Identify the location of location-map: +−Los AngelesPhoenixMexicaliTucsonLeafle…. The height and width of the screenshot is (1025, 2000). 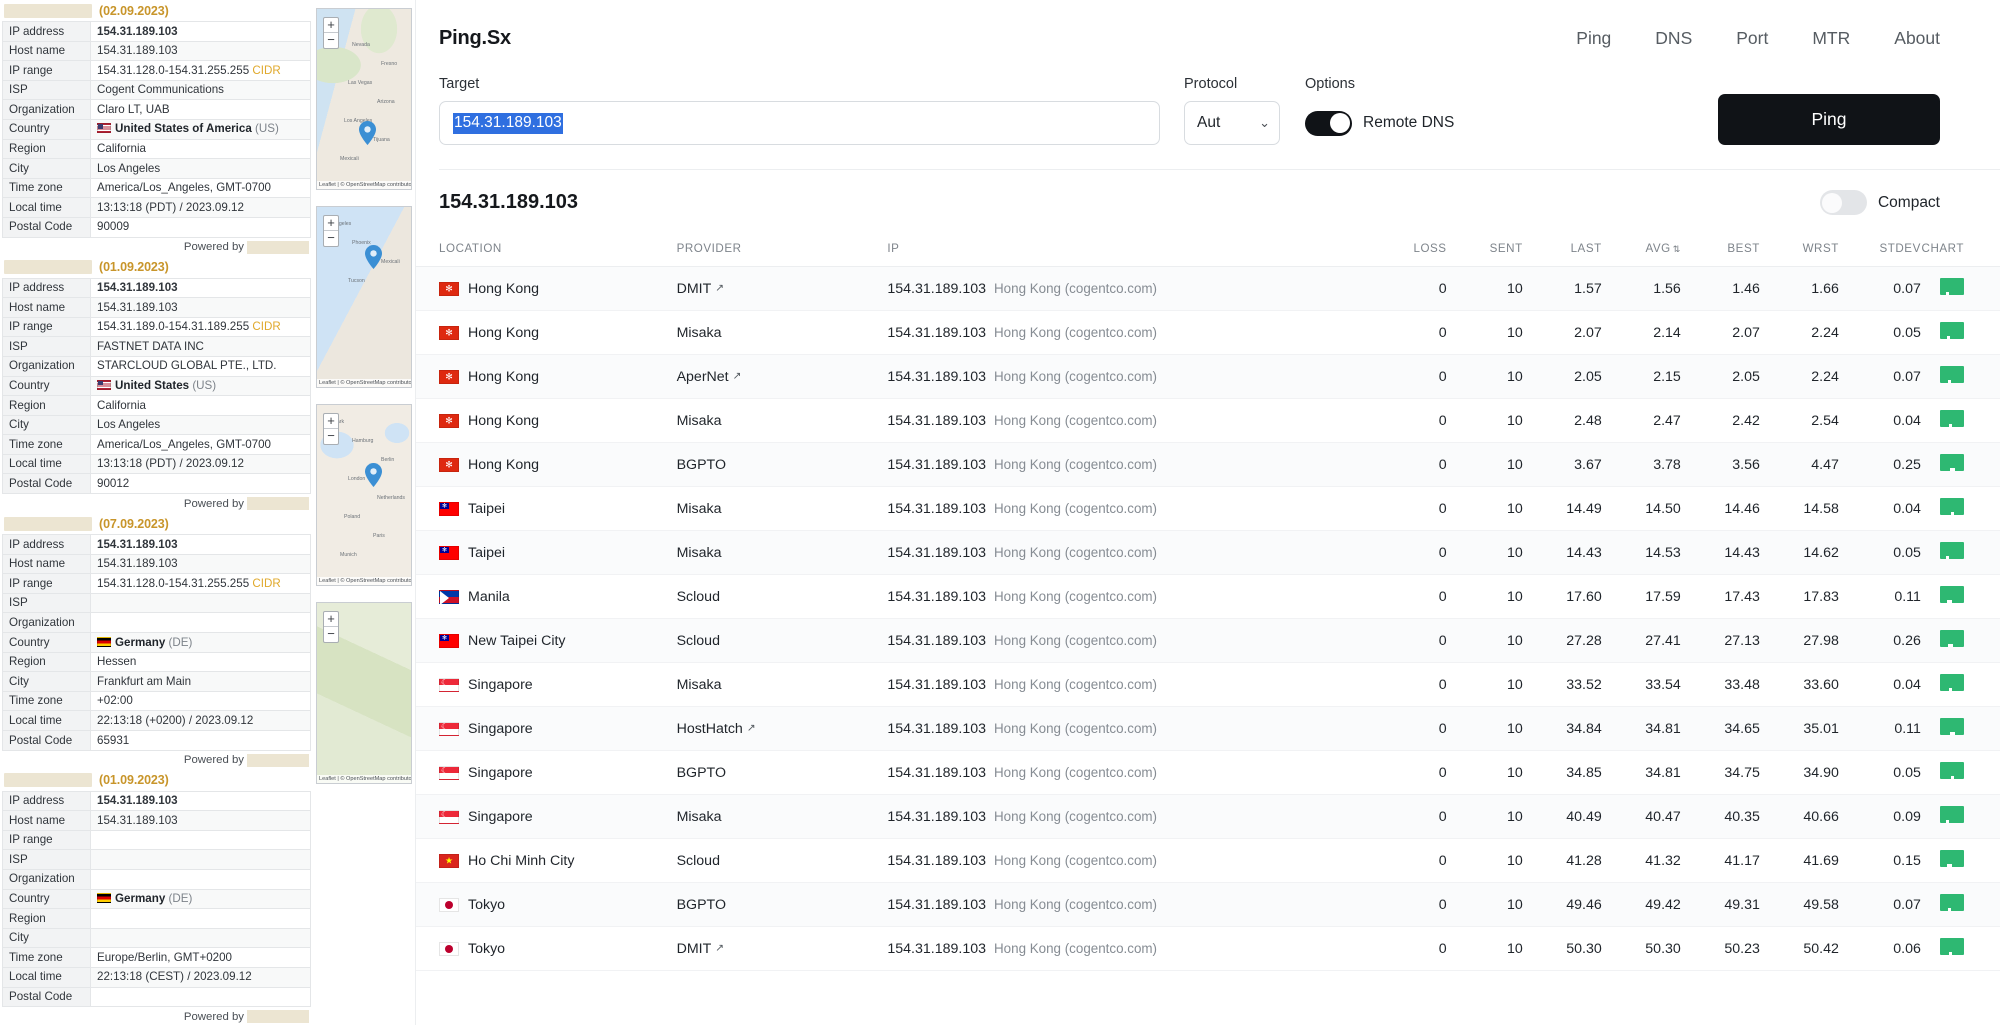
(364, 297).